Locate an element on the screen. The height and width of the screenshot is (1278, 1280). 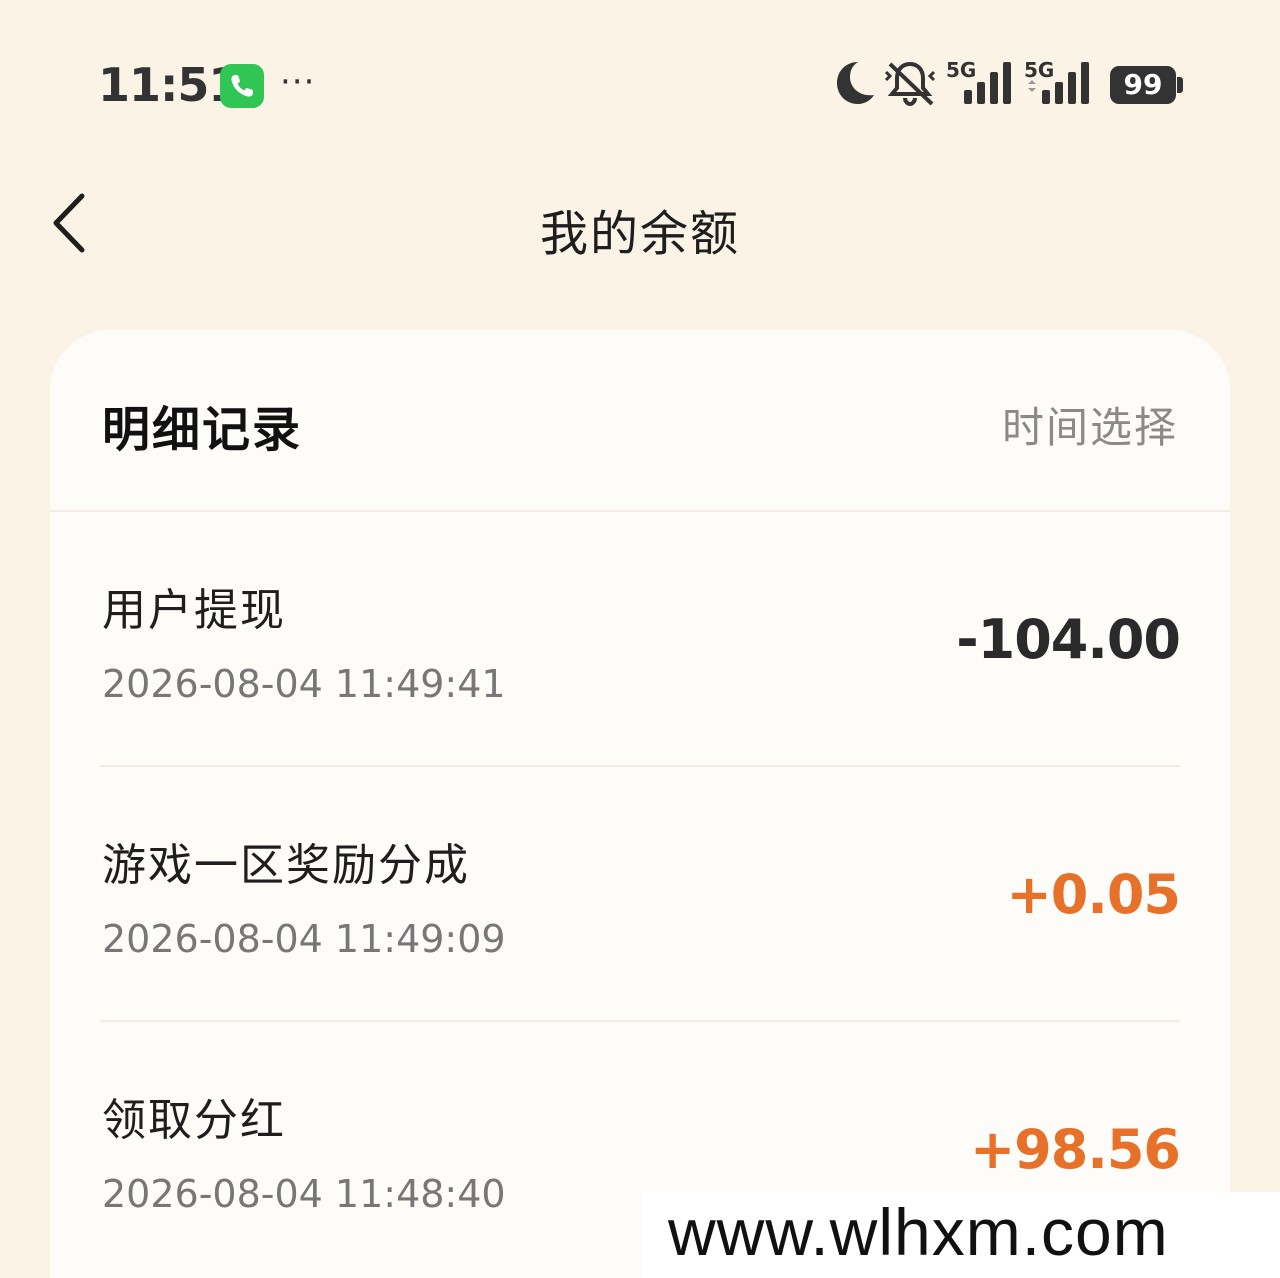
page-title: 我的余额 is located at coordinates (639, 234).